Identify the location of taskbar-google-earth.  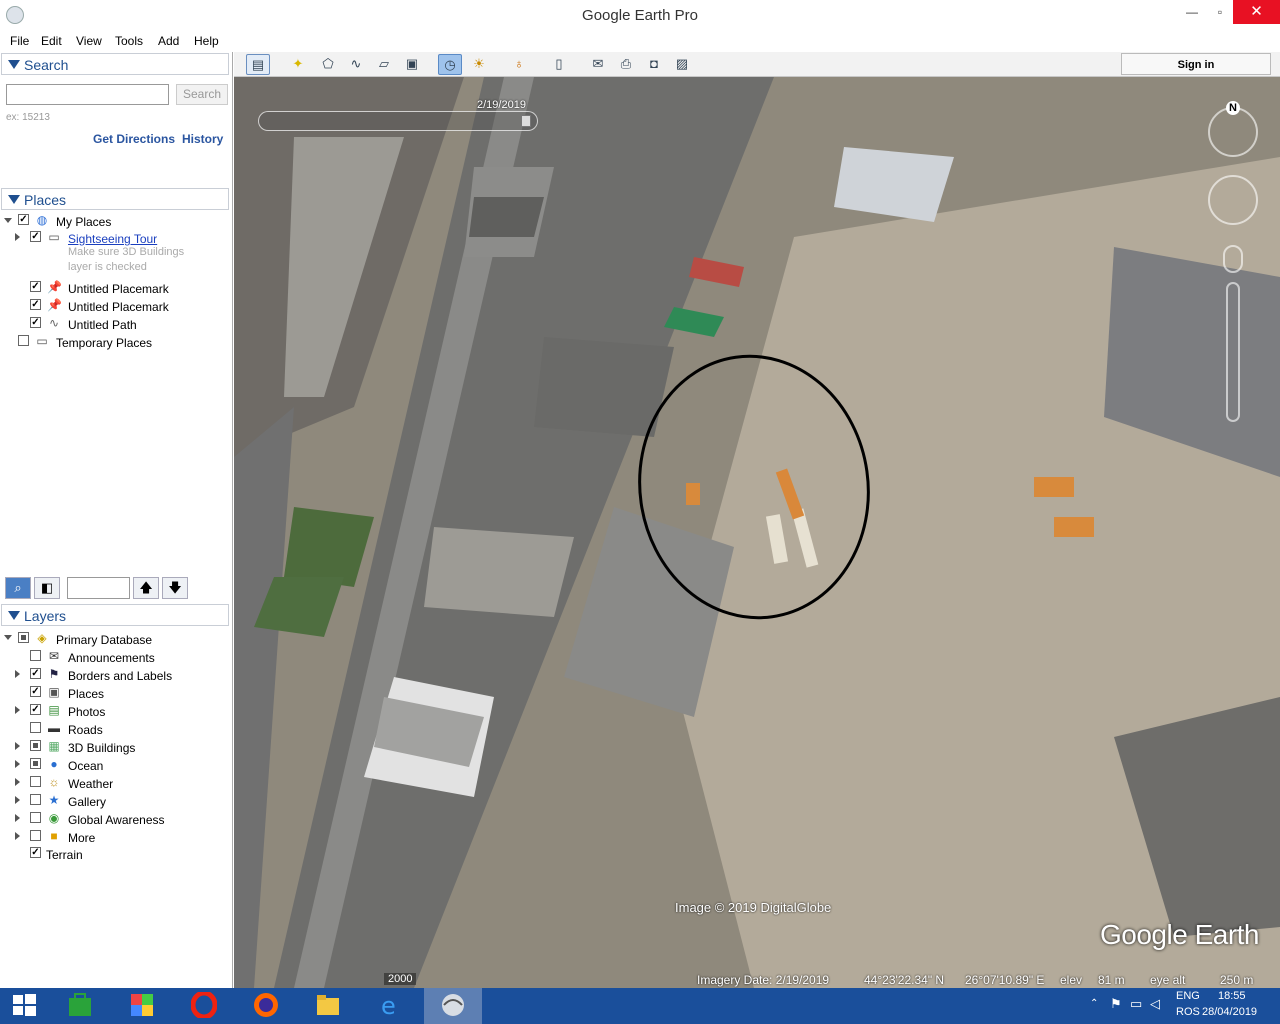
(453, 1006).